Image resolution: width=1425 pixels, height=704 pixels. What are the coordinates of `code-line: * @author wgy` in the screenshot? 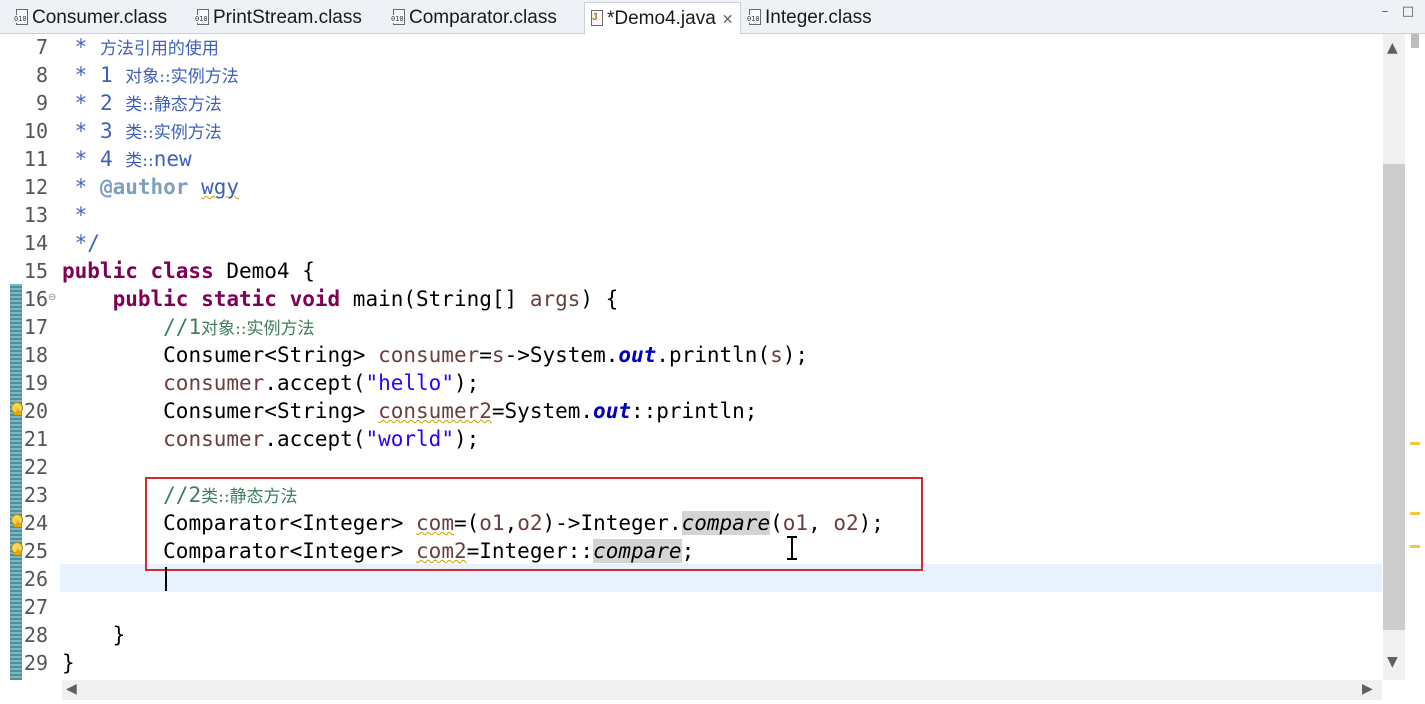 It's located at (151, 187).